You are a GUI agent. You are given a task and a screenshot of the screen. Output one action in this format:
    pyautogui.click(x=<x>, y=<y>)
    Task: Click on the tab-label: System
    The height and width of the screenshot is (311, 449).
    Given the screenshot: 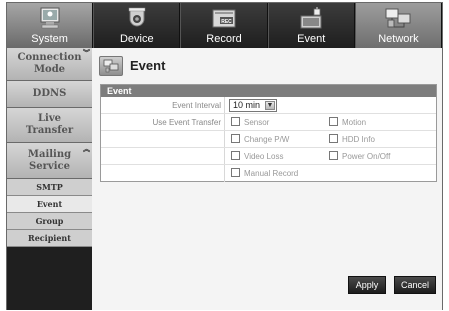 What is the action you would take?
    pyautogui.click(x=49, y=39)
    